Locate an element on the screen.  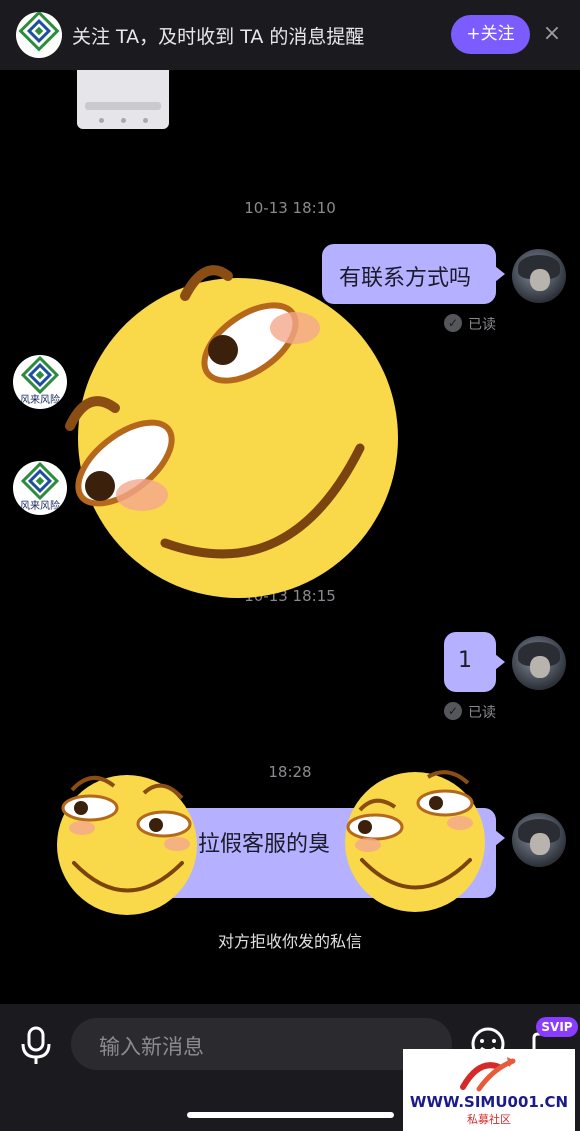
home-indicator is located at coordinates (290, 1115).